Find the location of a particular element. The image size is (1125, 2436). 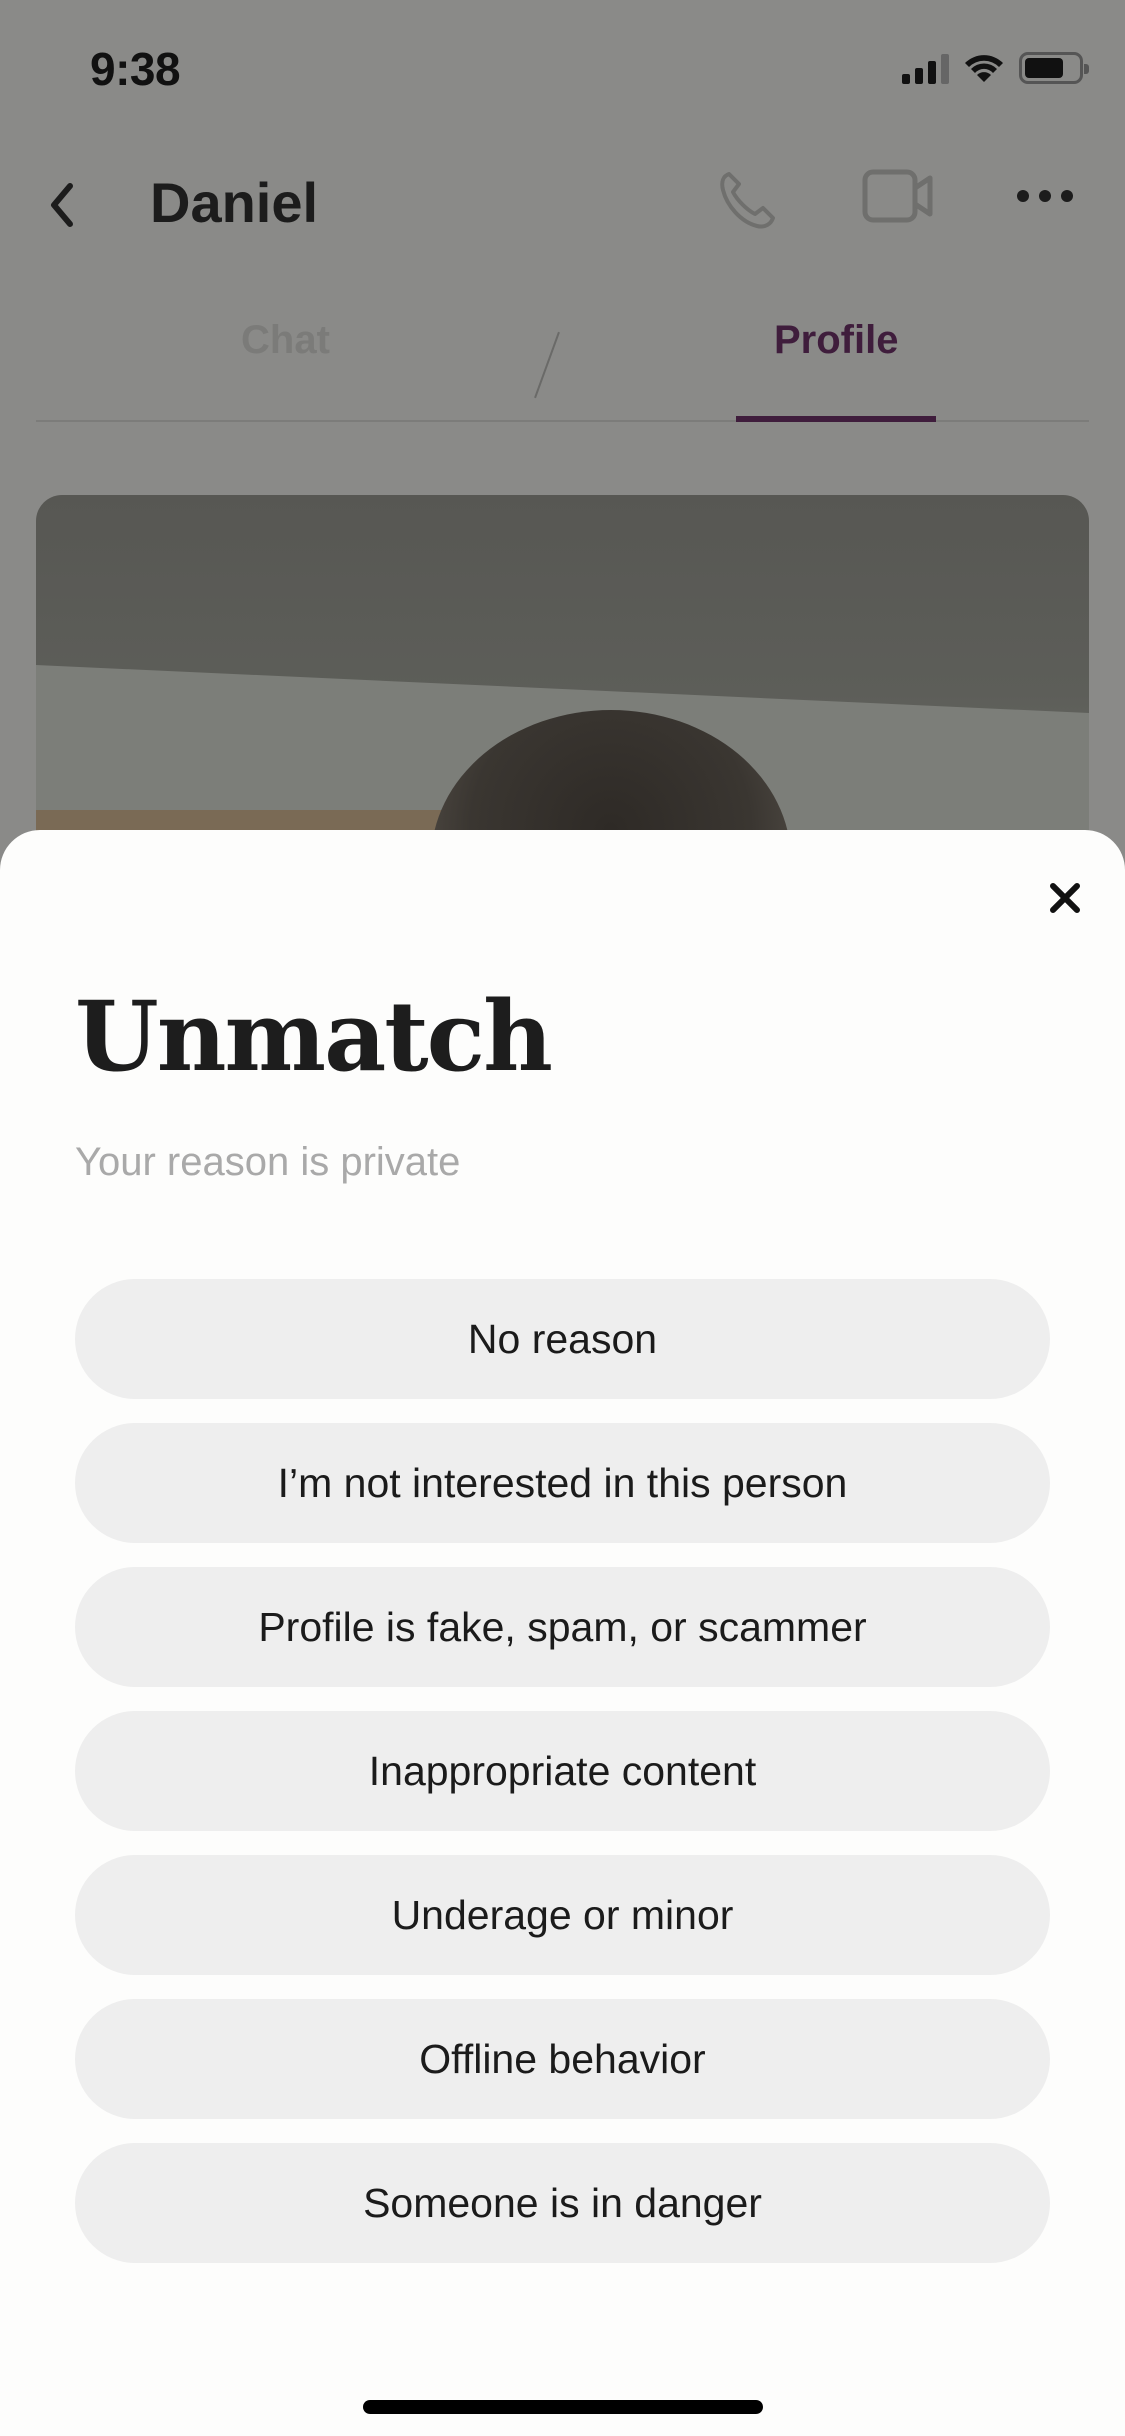

more-horizontal-icon is located at coordinates (1045, 196).